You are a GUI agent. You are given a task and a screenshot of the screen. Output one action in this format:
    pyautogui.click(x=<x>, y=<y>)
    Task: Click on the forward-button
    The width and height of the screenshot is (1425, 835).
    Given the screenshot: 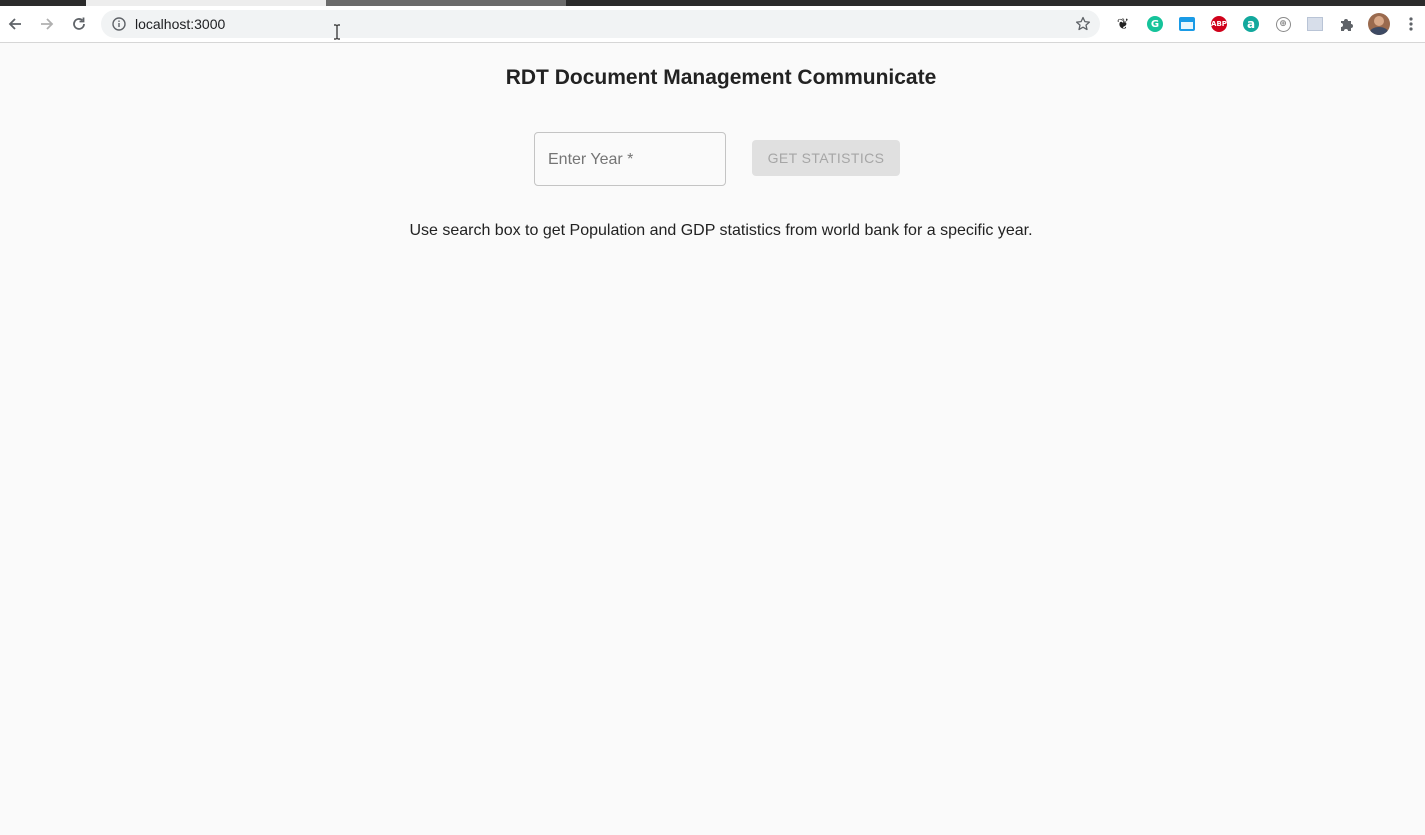 What is the action you would take?
    pyautogui.click(x=47, y=24)
    